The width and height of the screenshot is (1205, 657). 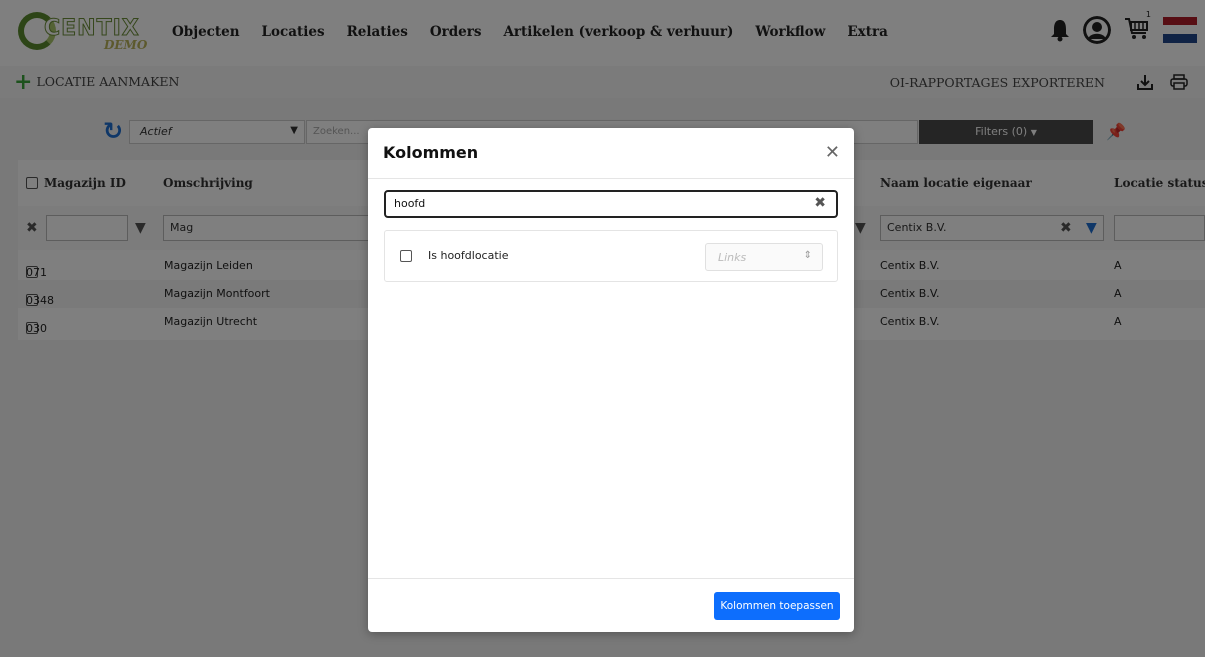 What do you see at coordinates (764, 257) in the screenshot?
I see `column-position-select: Links ⇕` at bounding box center [764, 257].